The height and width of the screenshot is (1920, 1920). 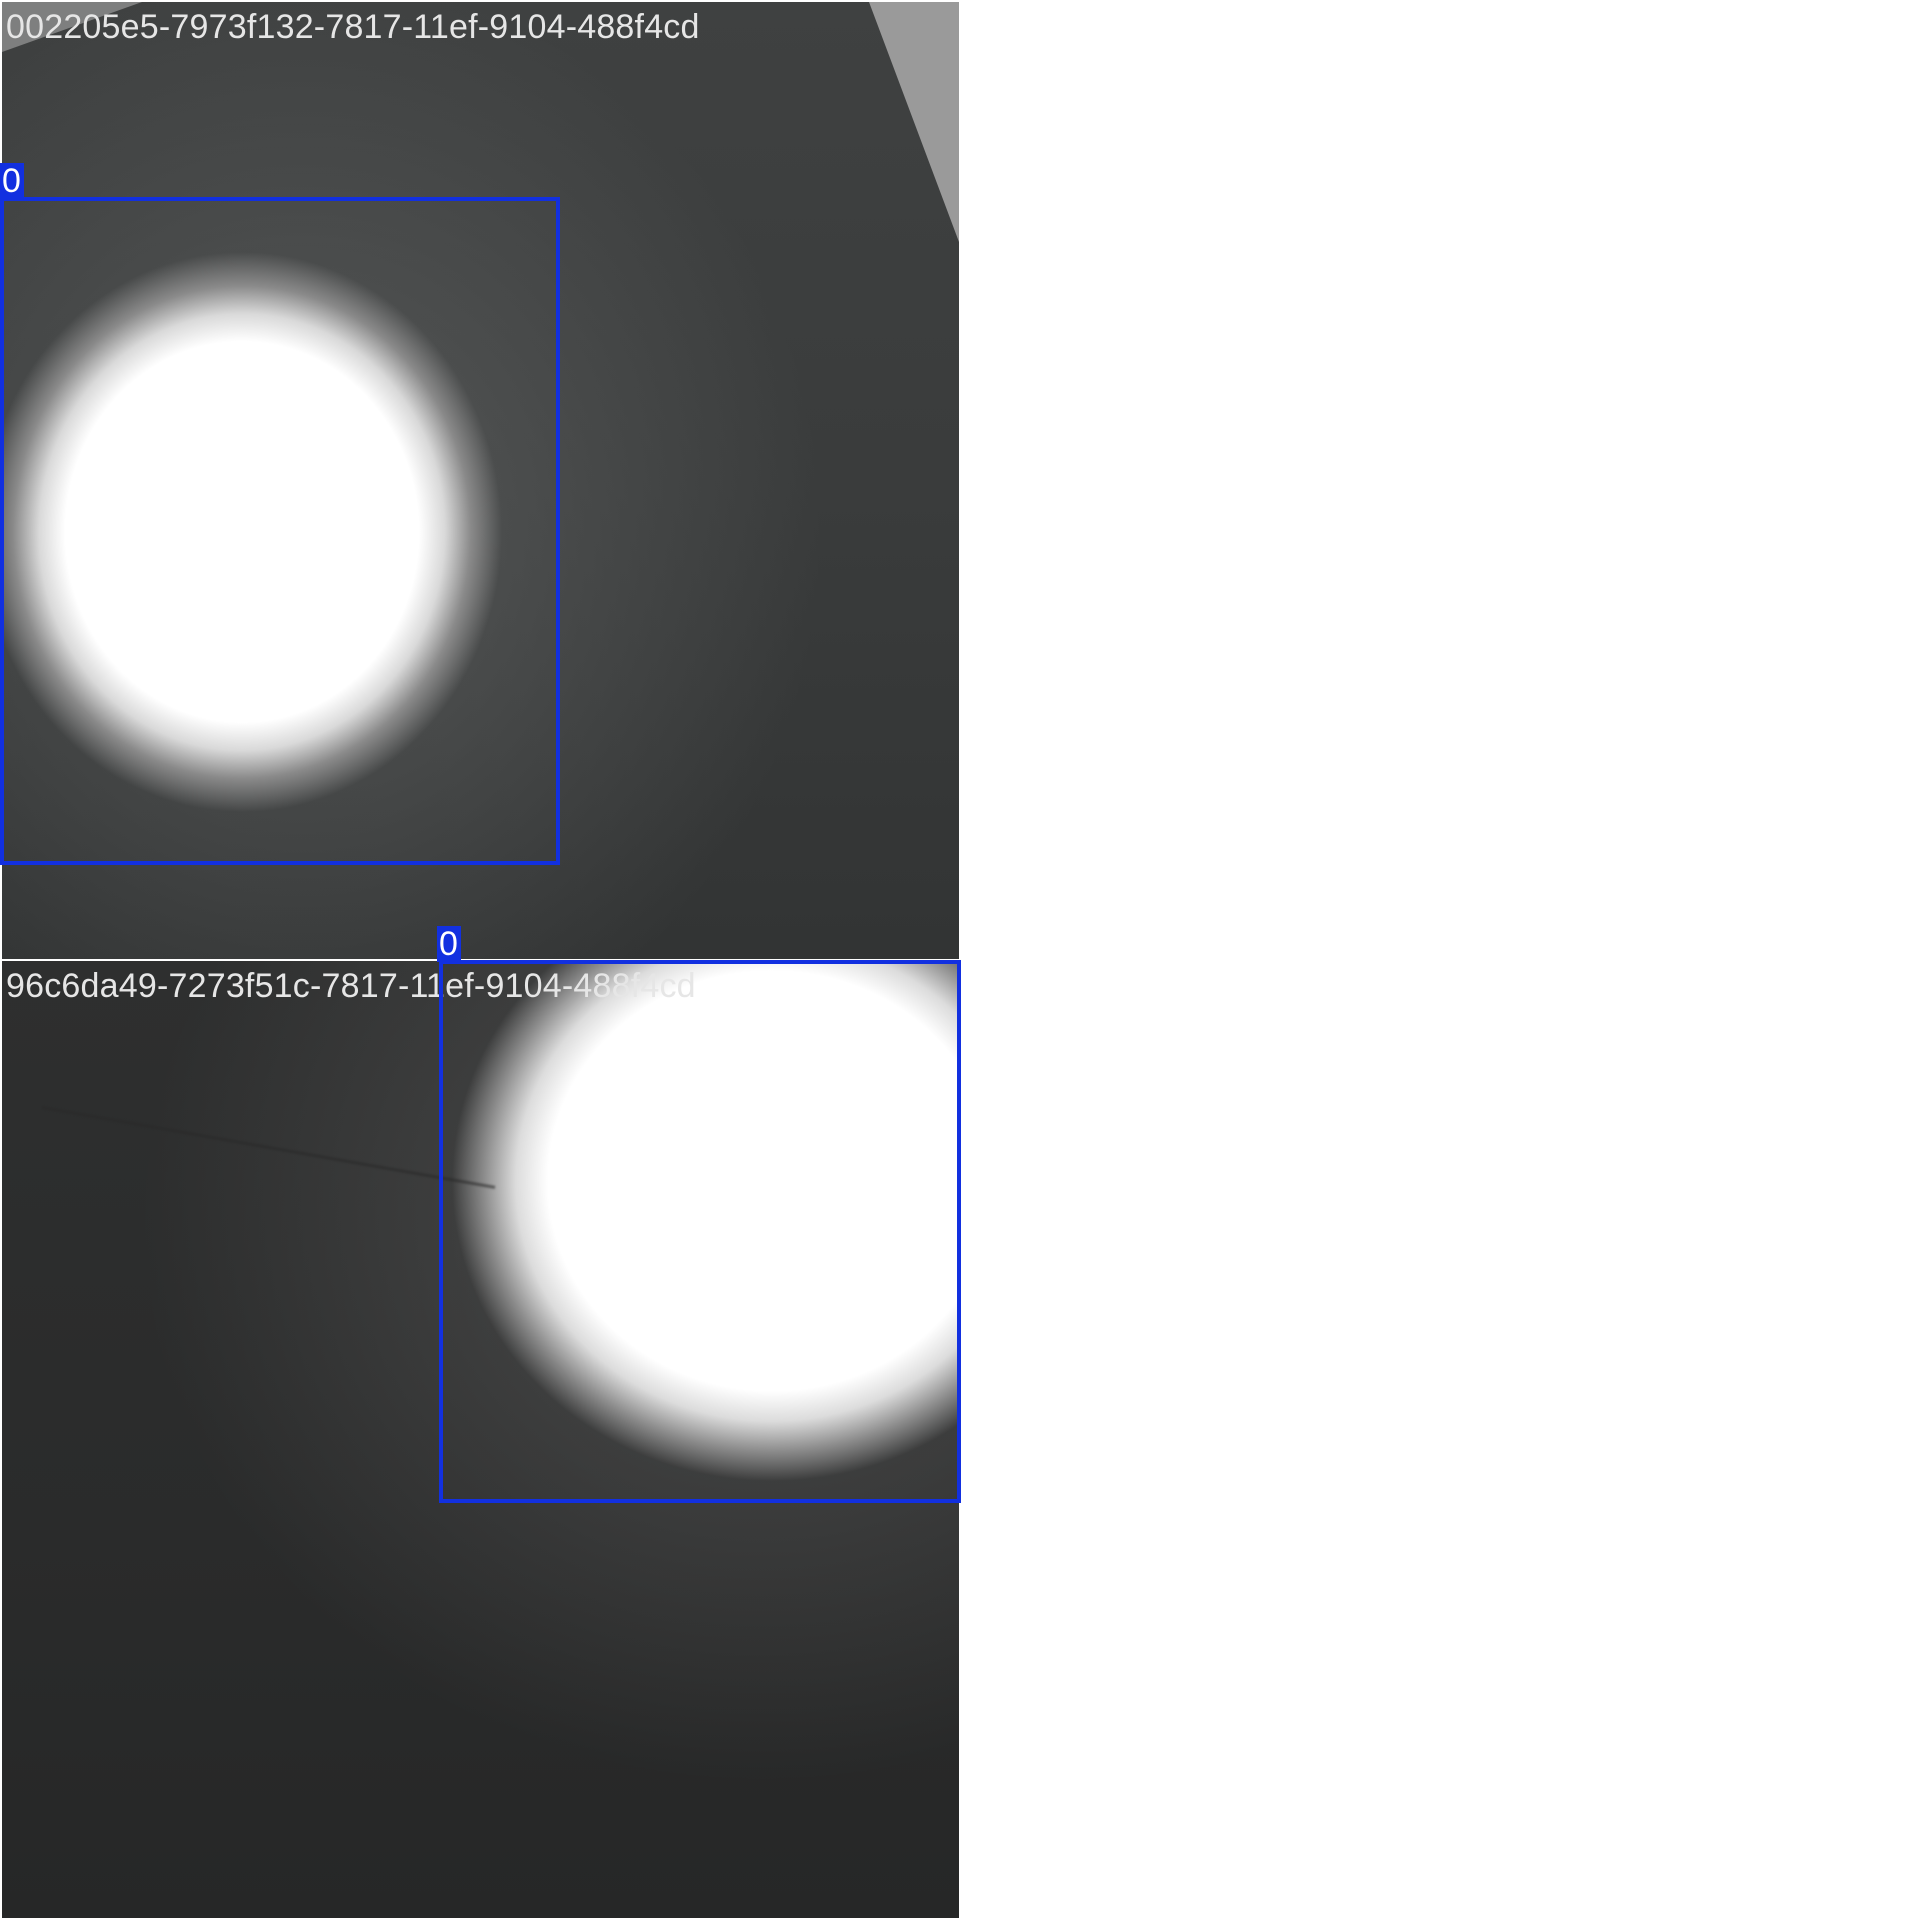 What do you see at coordinates (353, 27) in the screenshot?
I see `image-title: 002205e5-7973f132-7817-11ef-9104-488f4cd` at bounding box center [353, 27].